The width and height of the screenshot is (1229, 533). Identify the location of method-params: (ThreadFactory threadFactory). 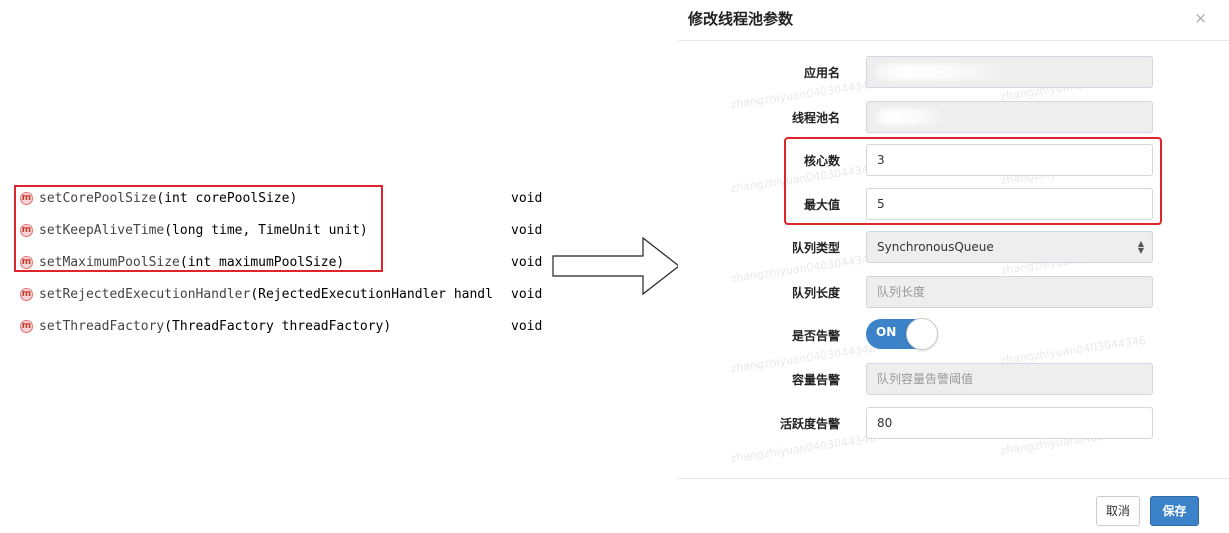
(278, 326).